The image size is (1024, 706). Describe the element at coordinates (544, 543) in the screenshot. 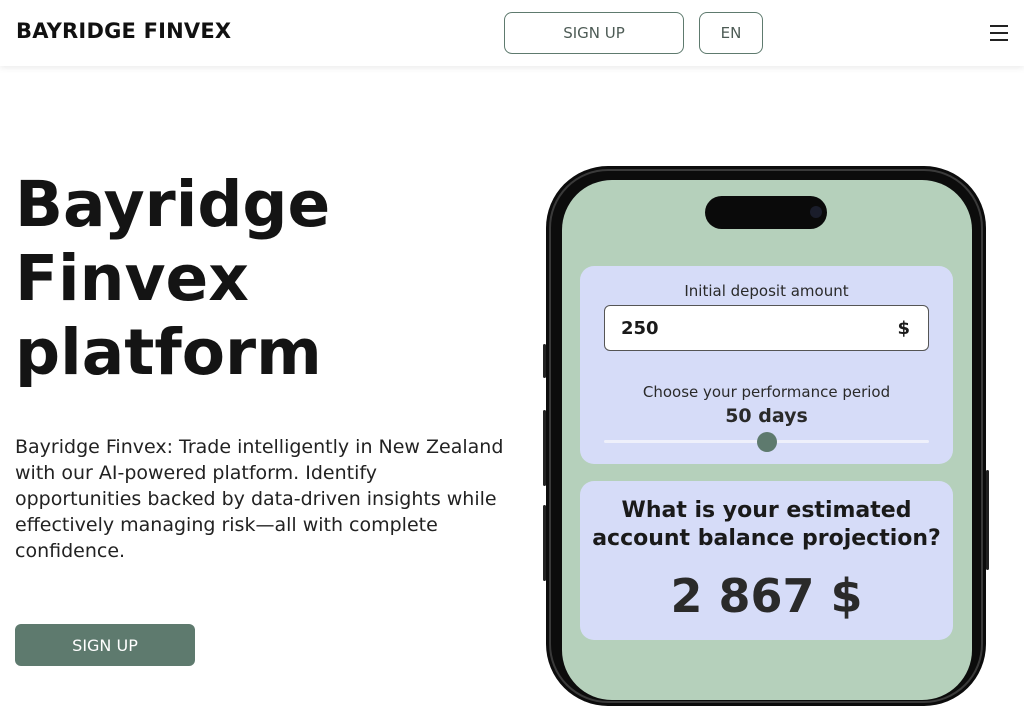

I see `phone-volume-down-button` at that location.